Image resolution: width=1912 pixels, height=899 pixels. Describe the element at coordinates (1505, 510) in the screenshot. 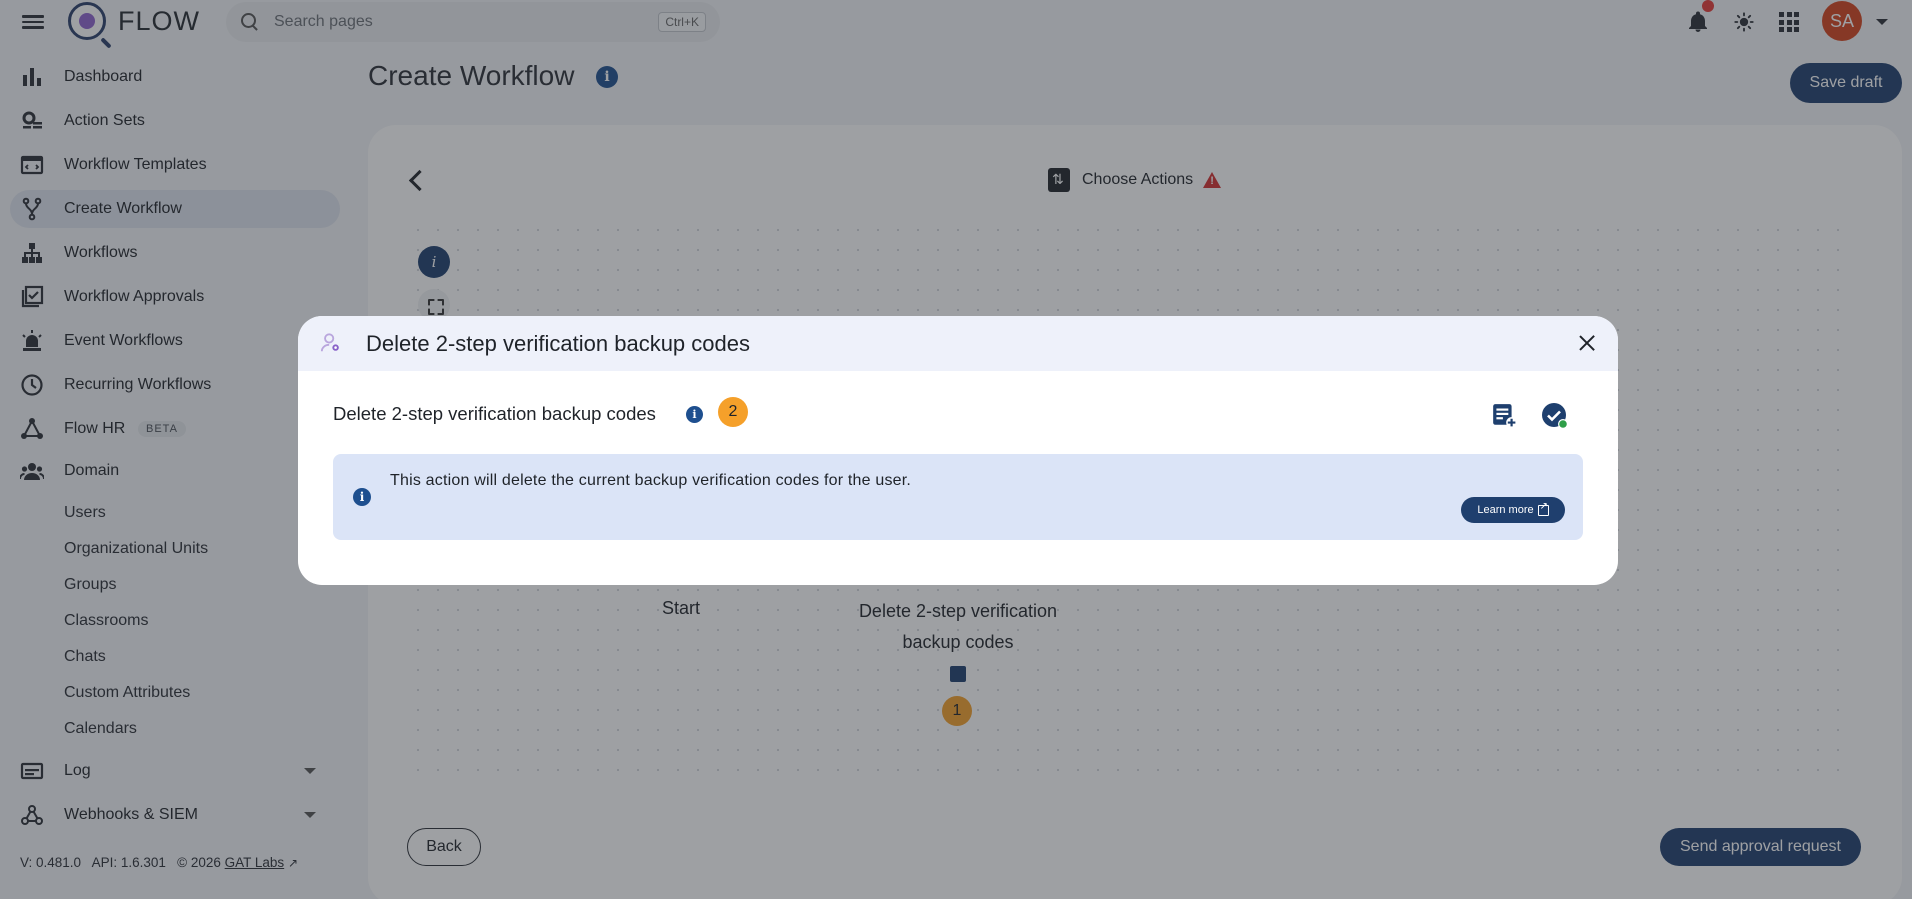

I see `learn-more-label: Learn more` at that location.